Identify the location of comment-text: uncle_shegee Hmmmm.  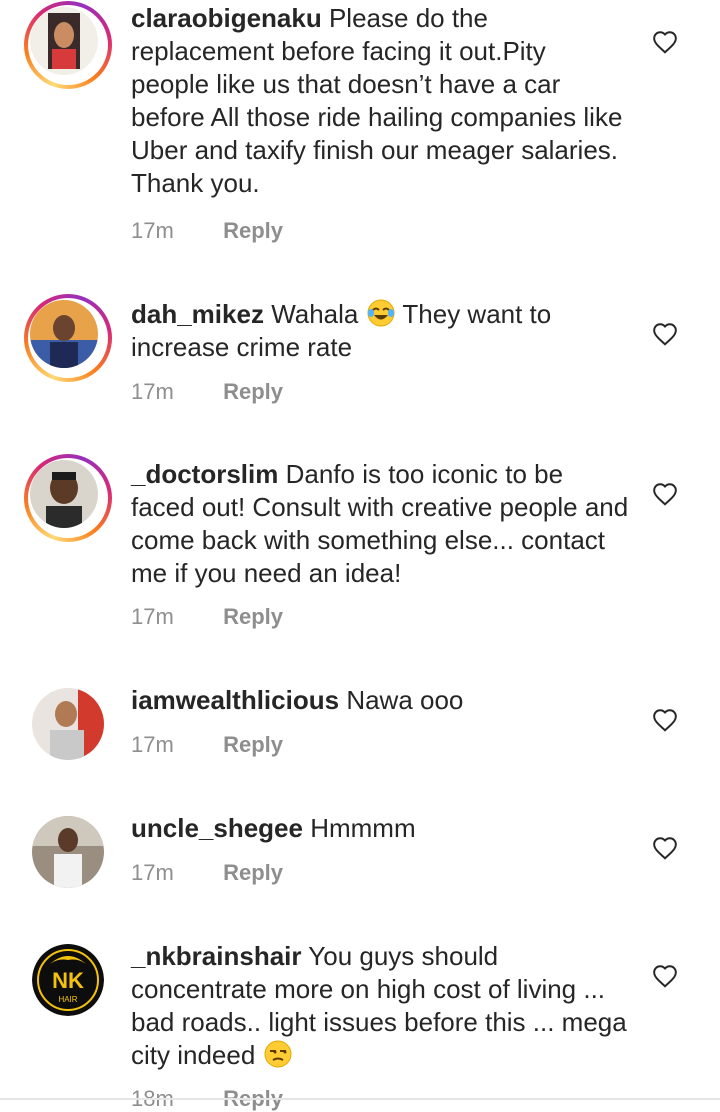
(381, 828).